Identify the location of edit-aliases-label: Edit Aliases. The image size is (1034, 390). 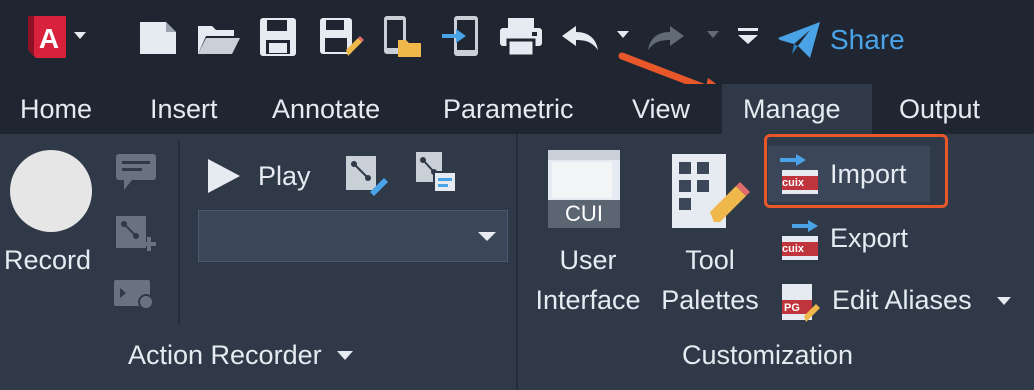
(902, 300).